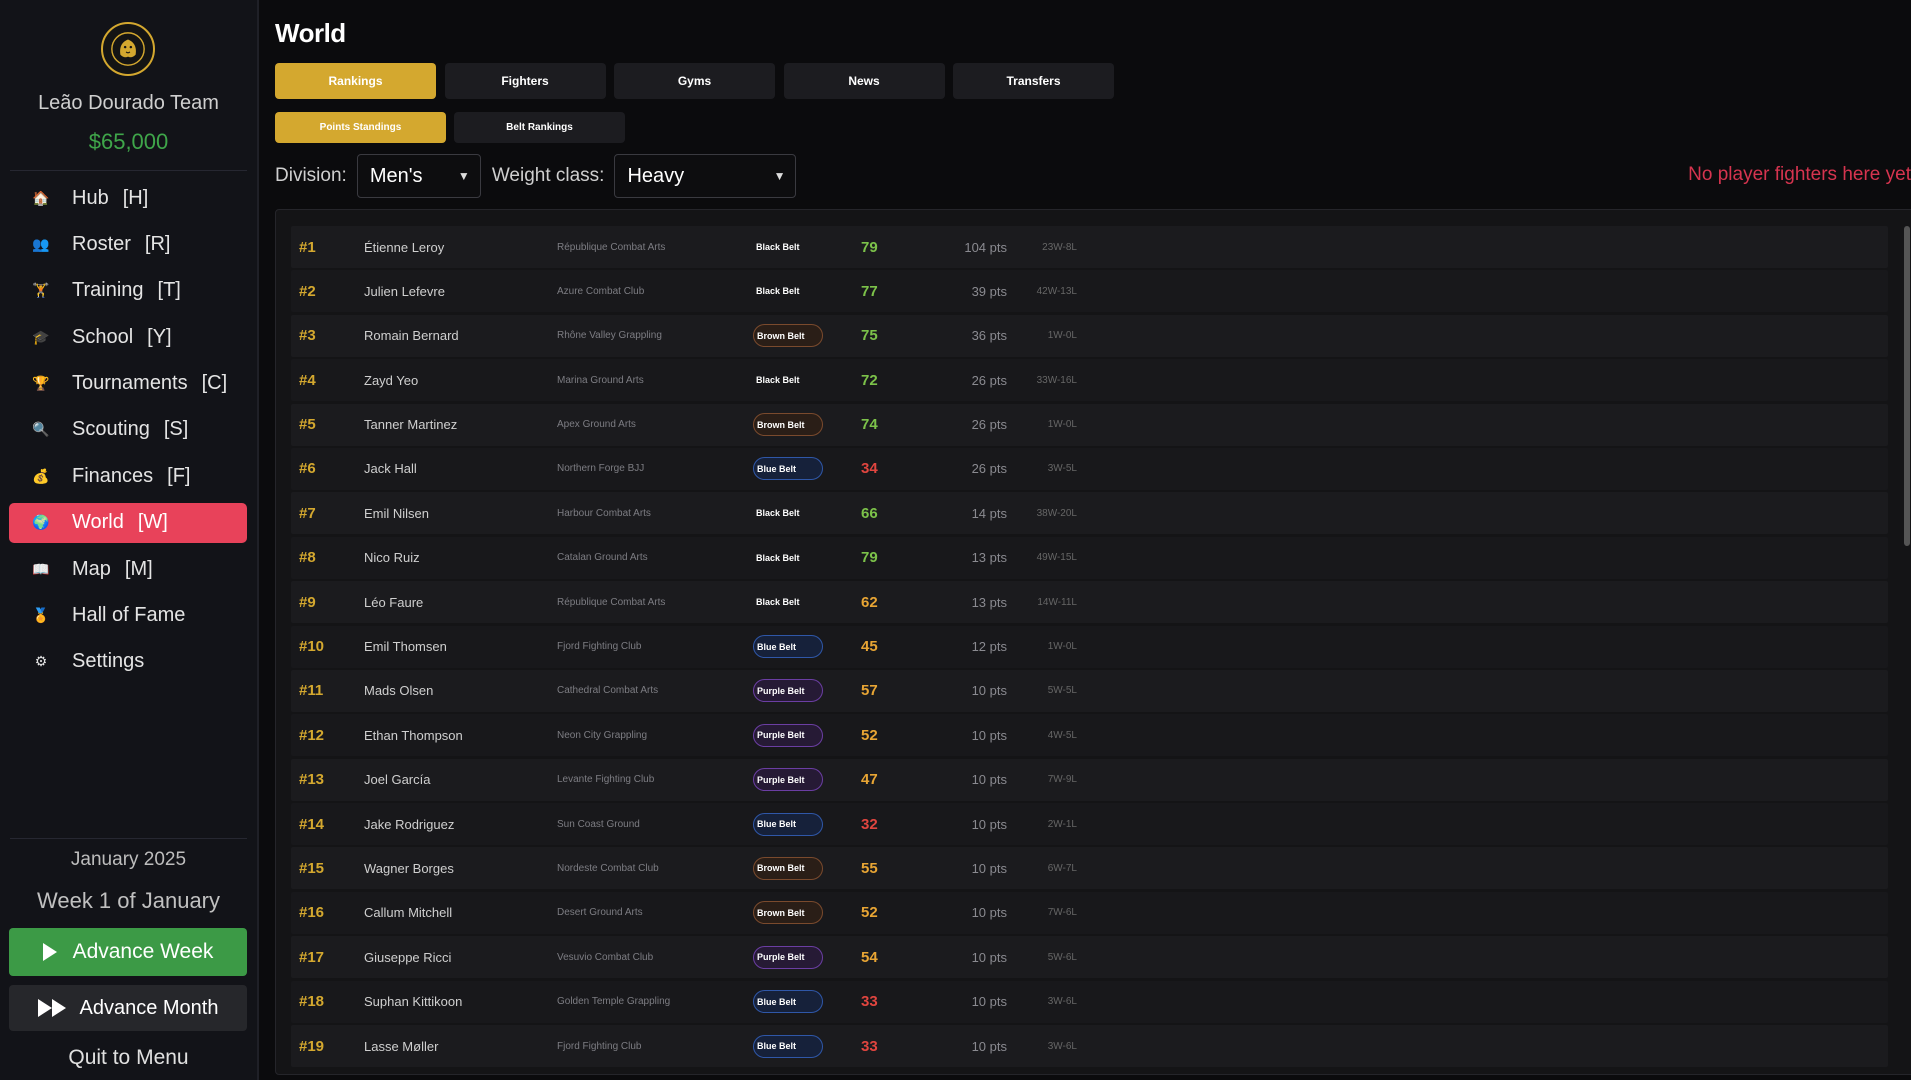 This screenshot has width=1911, height=1080. What do you see at coordinates (41, 475) in the screenshot?
I see `money-bag-icon: 💰` at bounding box center [41, 475].